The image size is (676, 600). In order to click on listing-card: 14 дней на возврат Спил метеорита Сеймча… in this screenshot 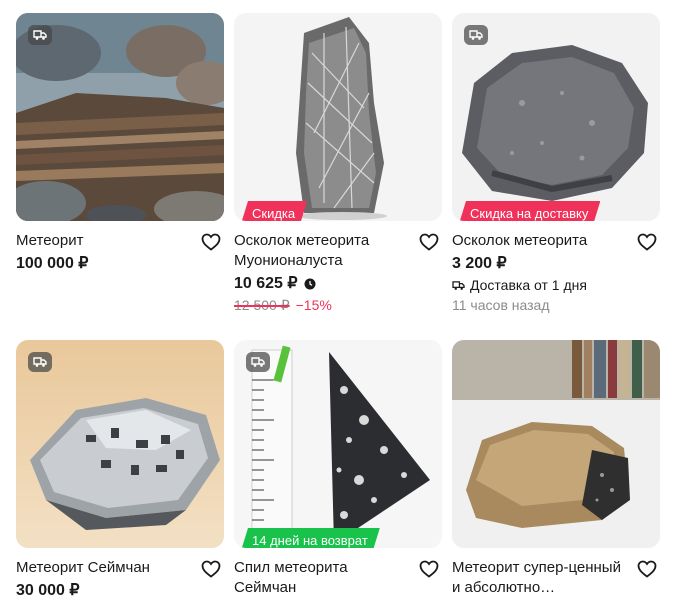, I will do `click(338, 469)`.